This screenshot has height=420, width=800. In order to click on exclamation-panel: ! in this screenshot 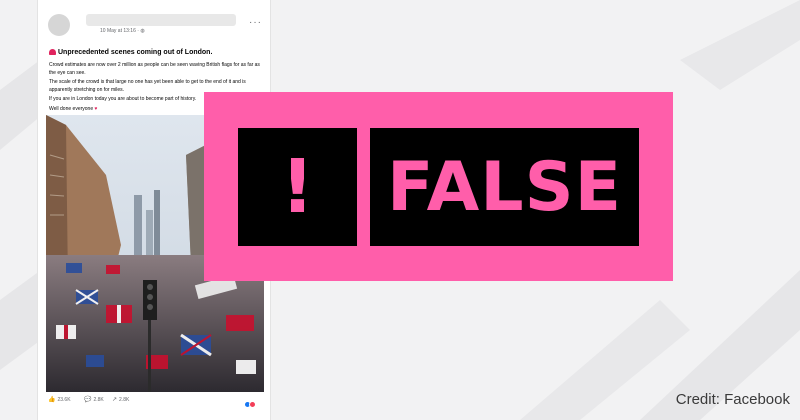, I will do `click(297, 187)`.